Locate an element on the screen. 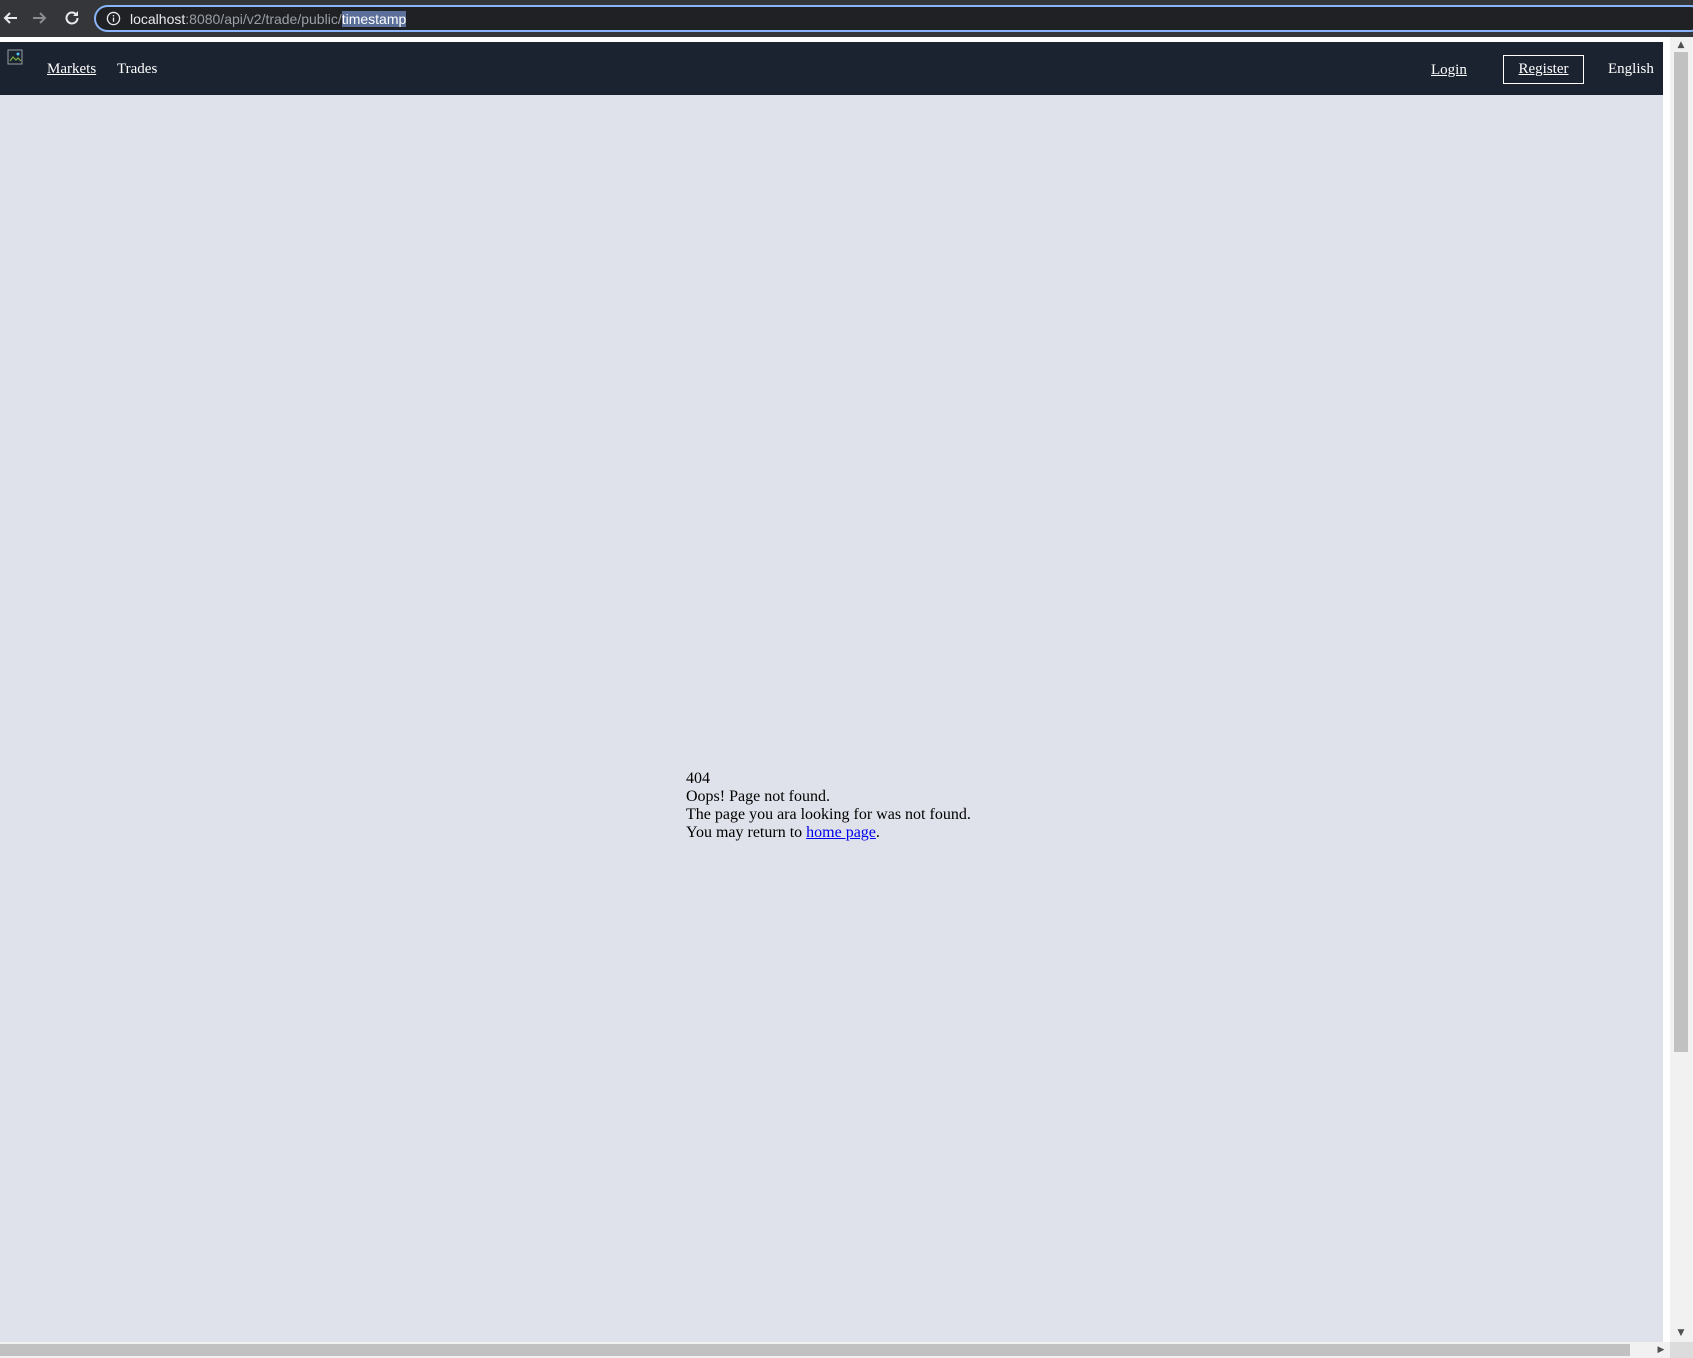 The image size is (1693, 1358). horizontal-scroll-thumb is located at coordinates (815, 1350).